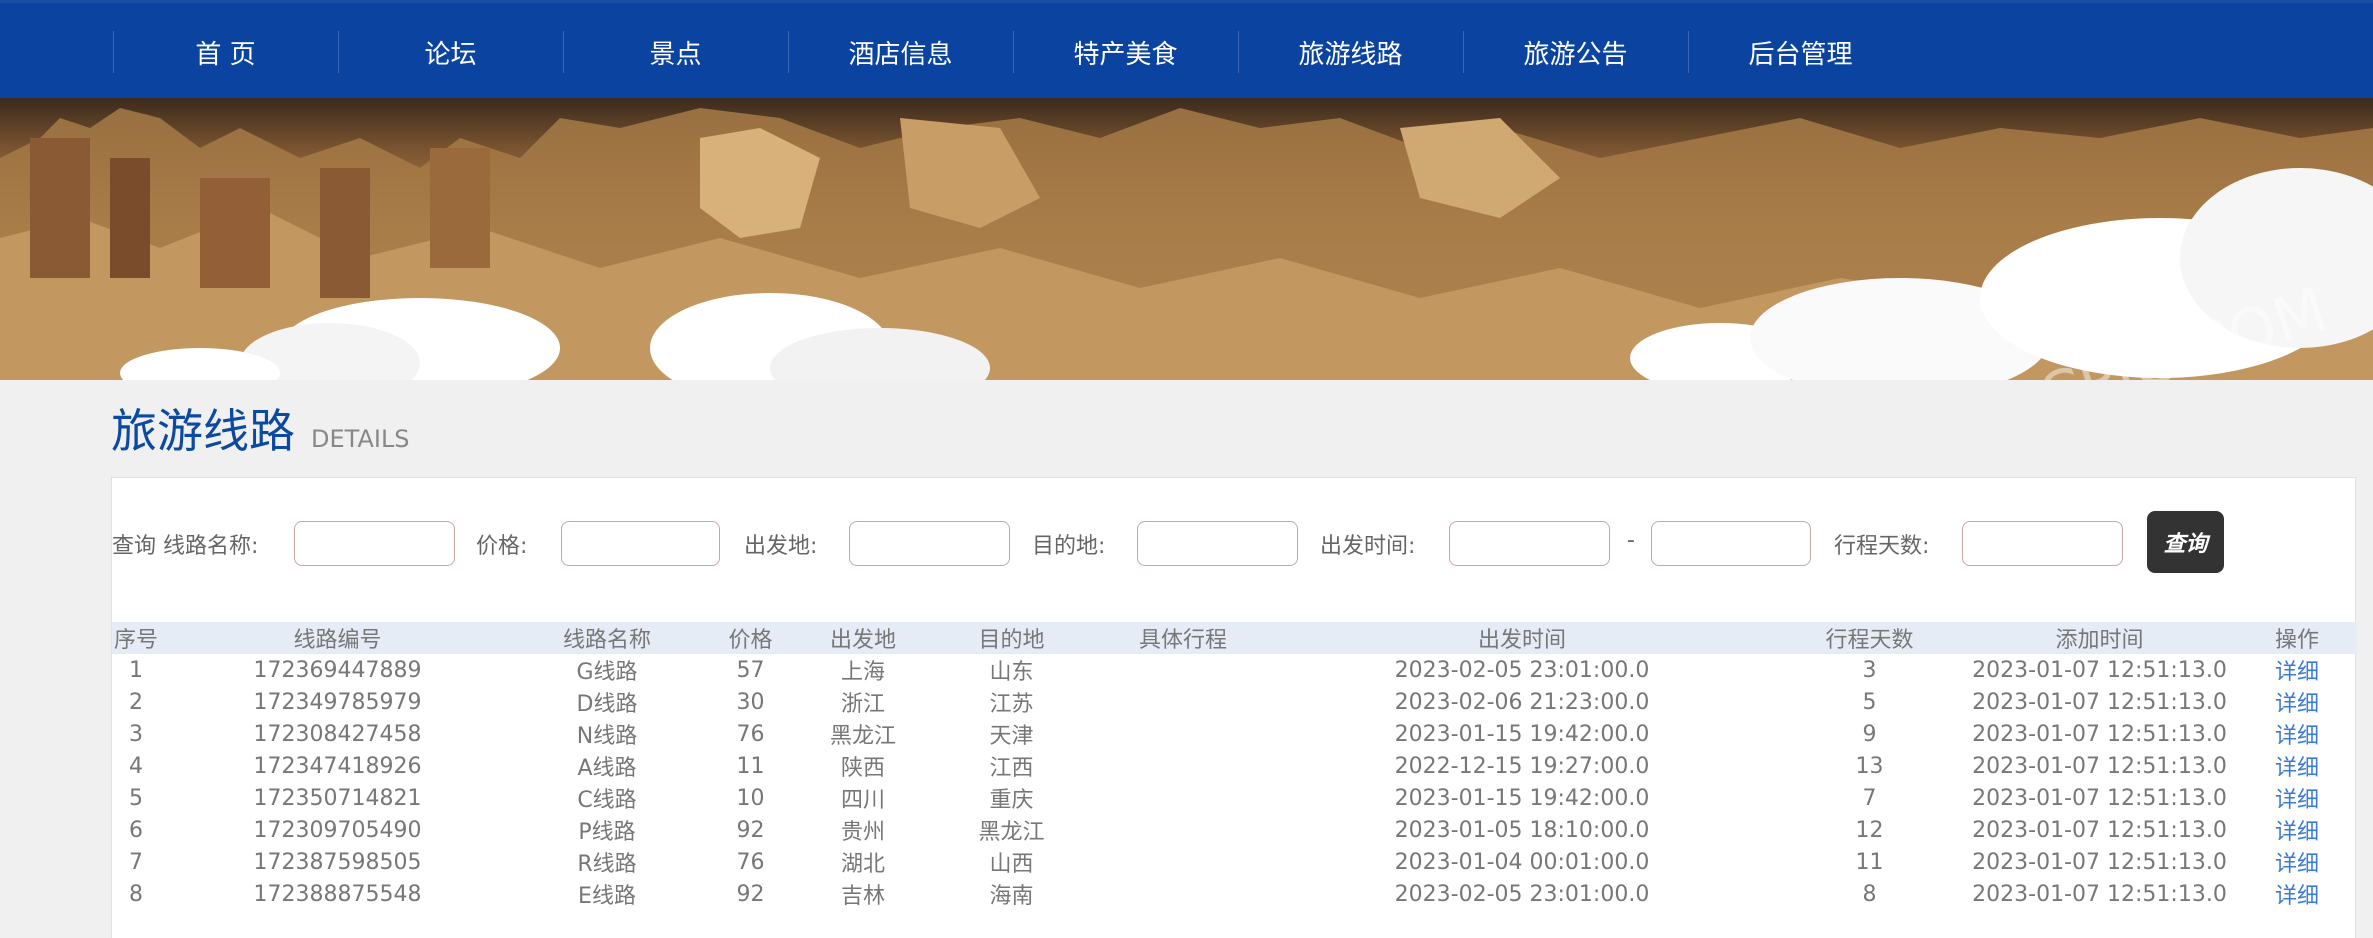 The height and width of the screenshot is (938, 2373). What do you see at coordinates (1350, 52) in the screenshot?
I see `nav-item-routes: 旅游线路` at bounding box center [1350, 52].